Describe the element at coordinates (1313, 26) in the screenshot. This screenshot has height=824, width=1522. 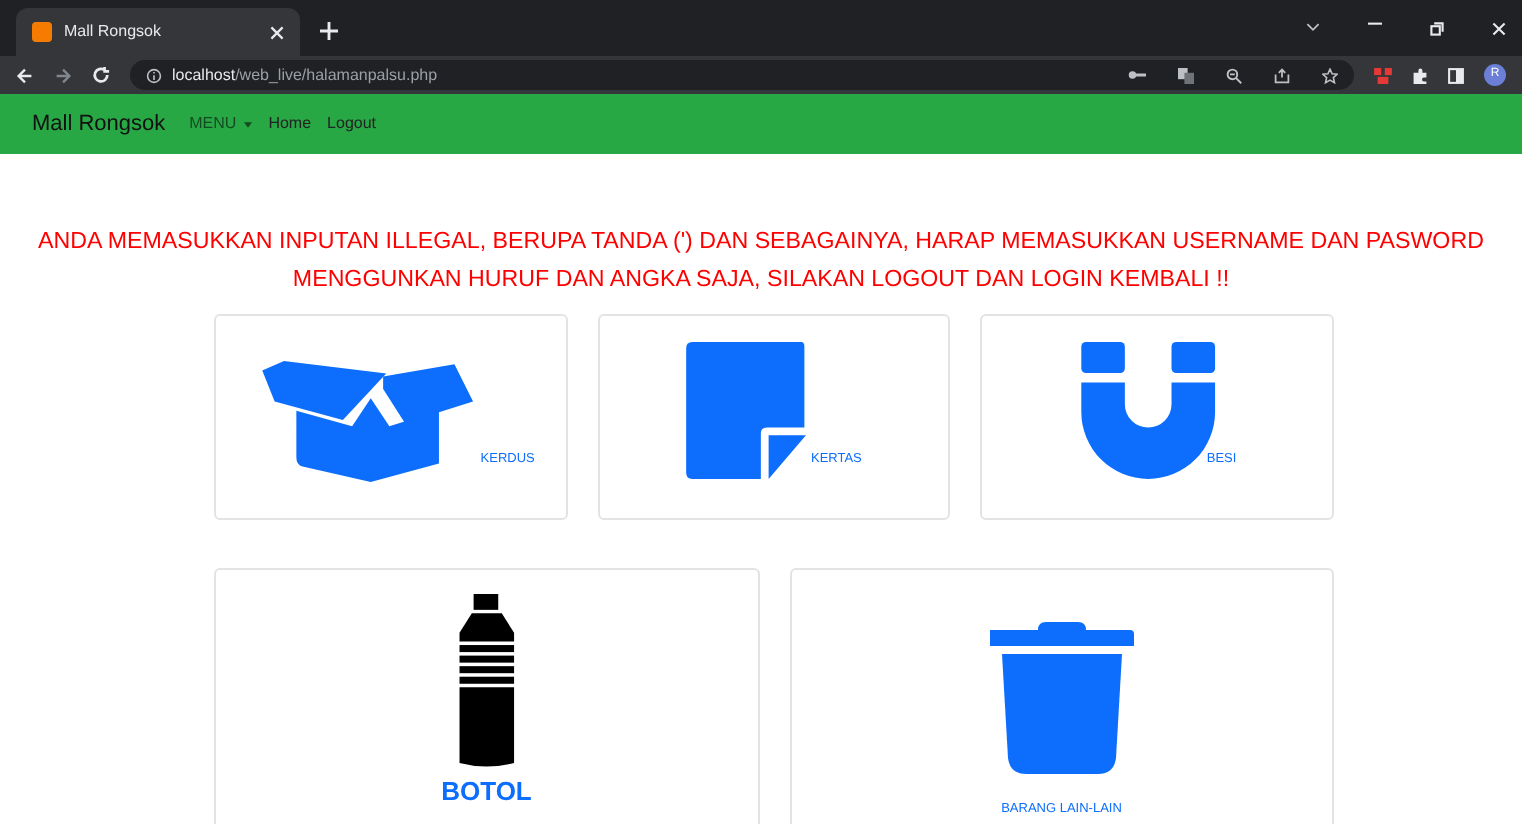
I see `chevron-icon` at that location.